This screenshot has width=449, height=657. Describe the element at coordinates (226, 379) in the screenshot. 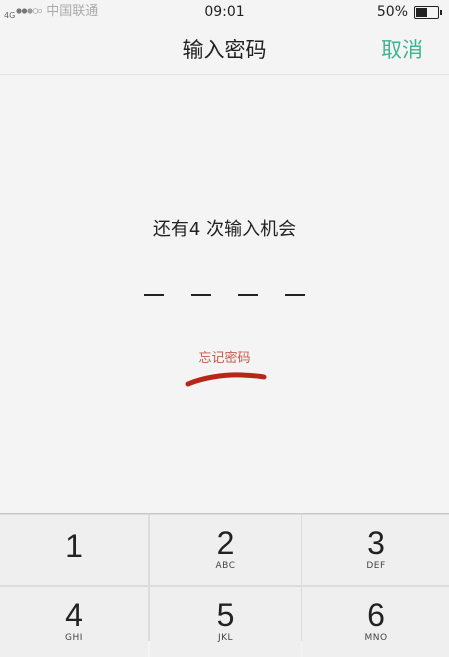

I see `red-marker-underline` at that location.